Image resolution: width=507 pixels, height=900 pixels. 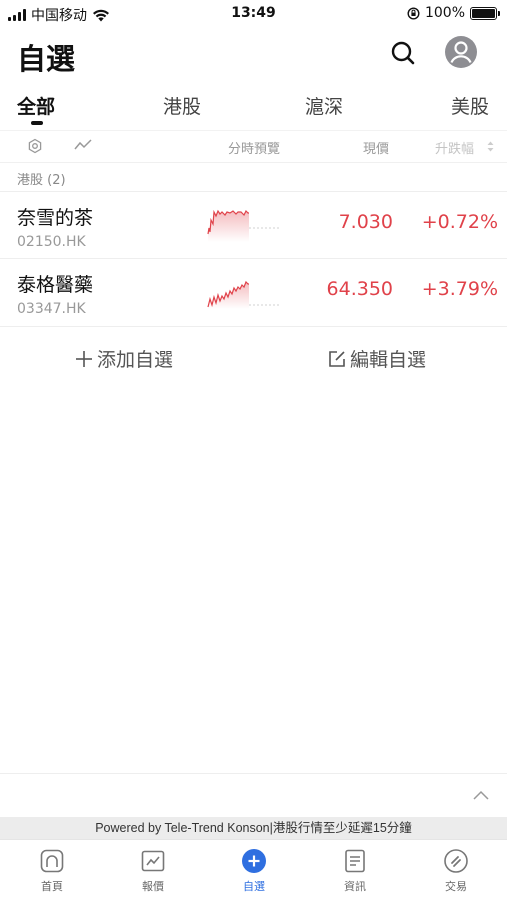 What do you see at coordinates (254, 861) in the screenshot?
I see `watchlist-plus-icon` at bounding box center [254, 861].